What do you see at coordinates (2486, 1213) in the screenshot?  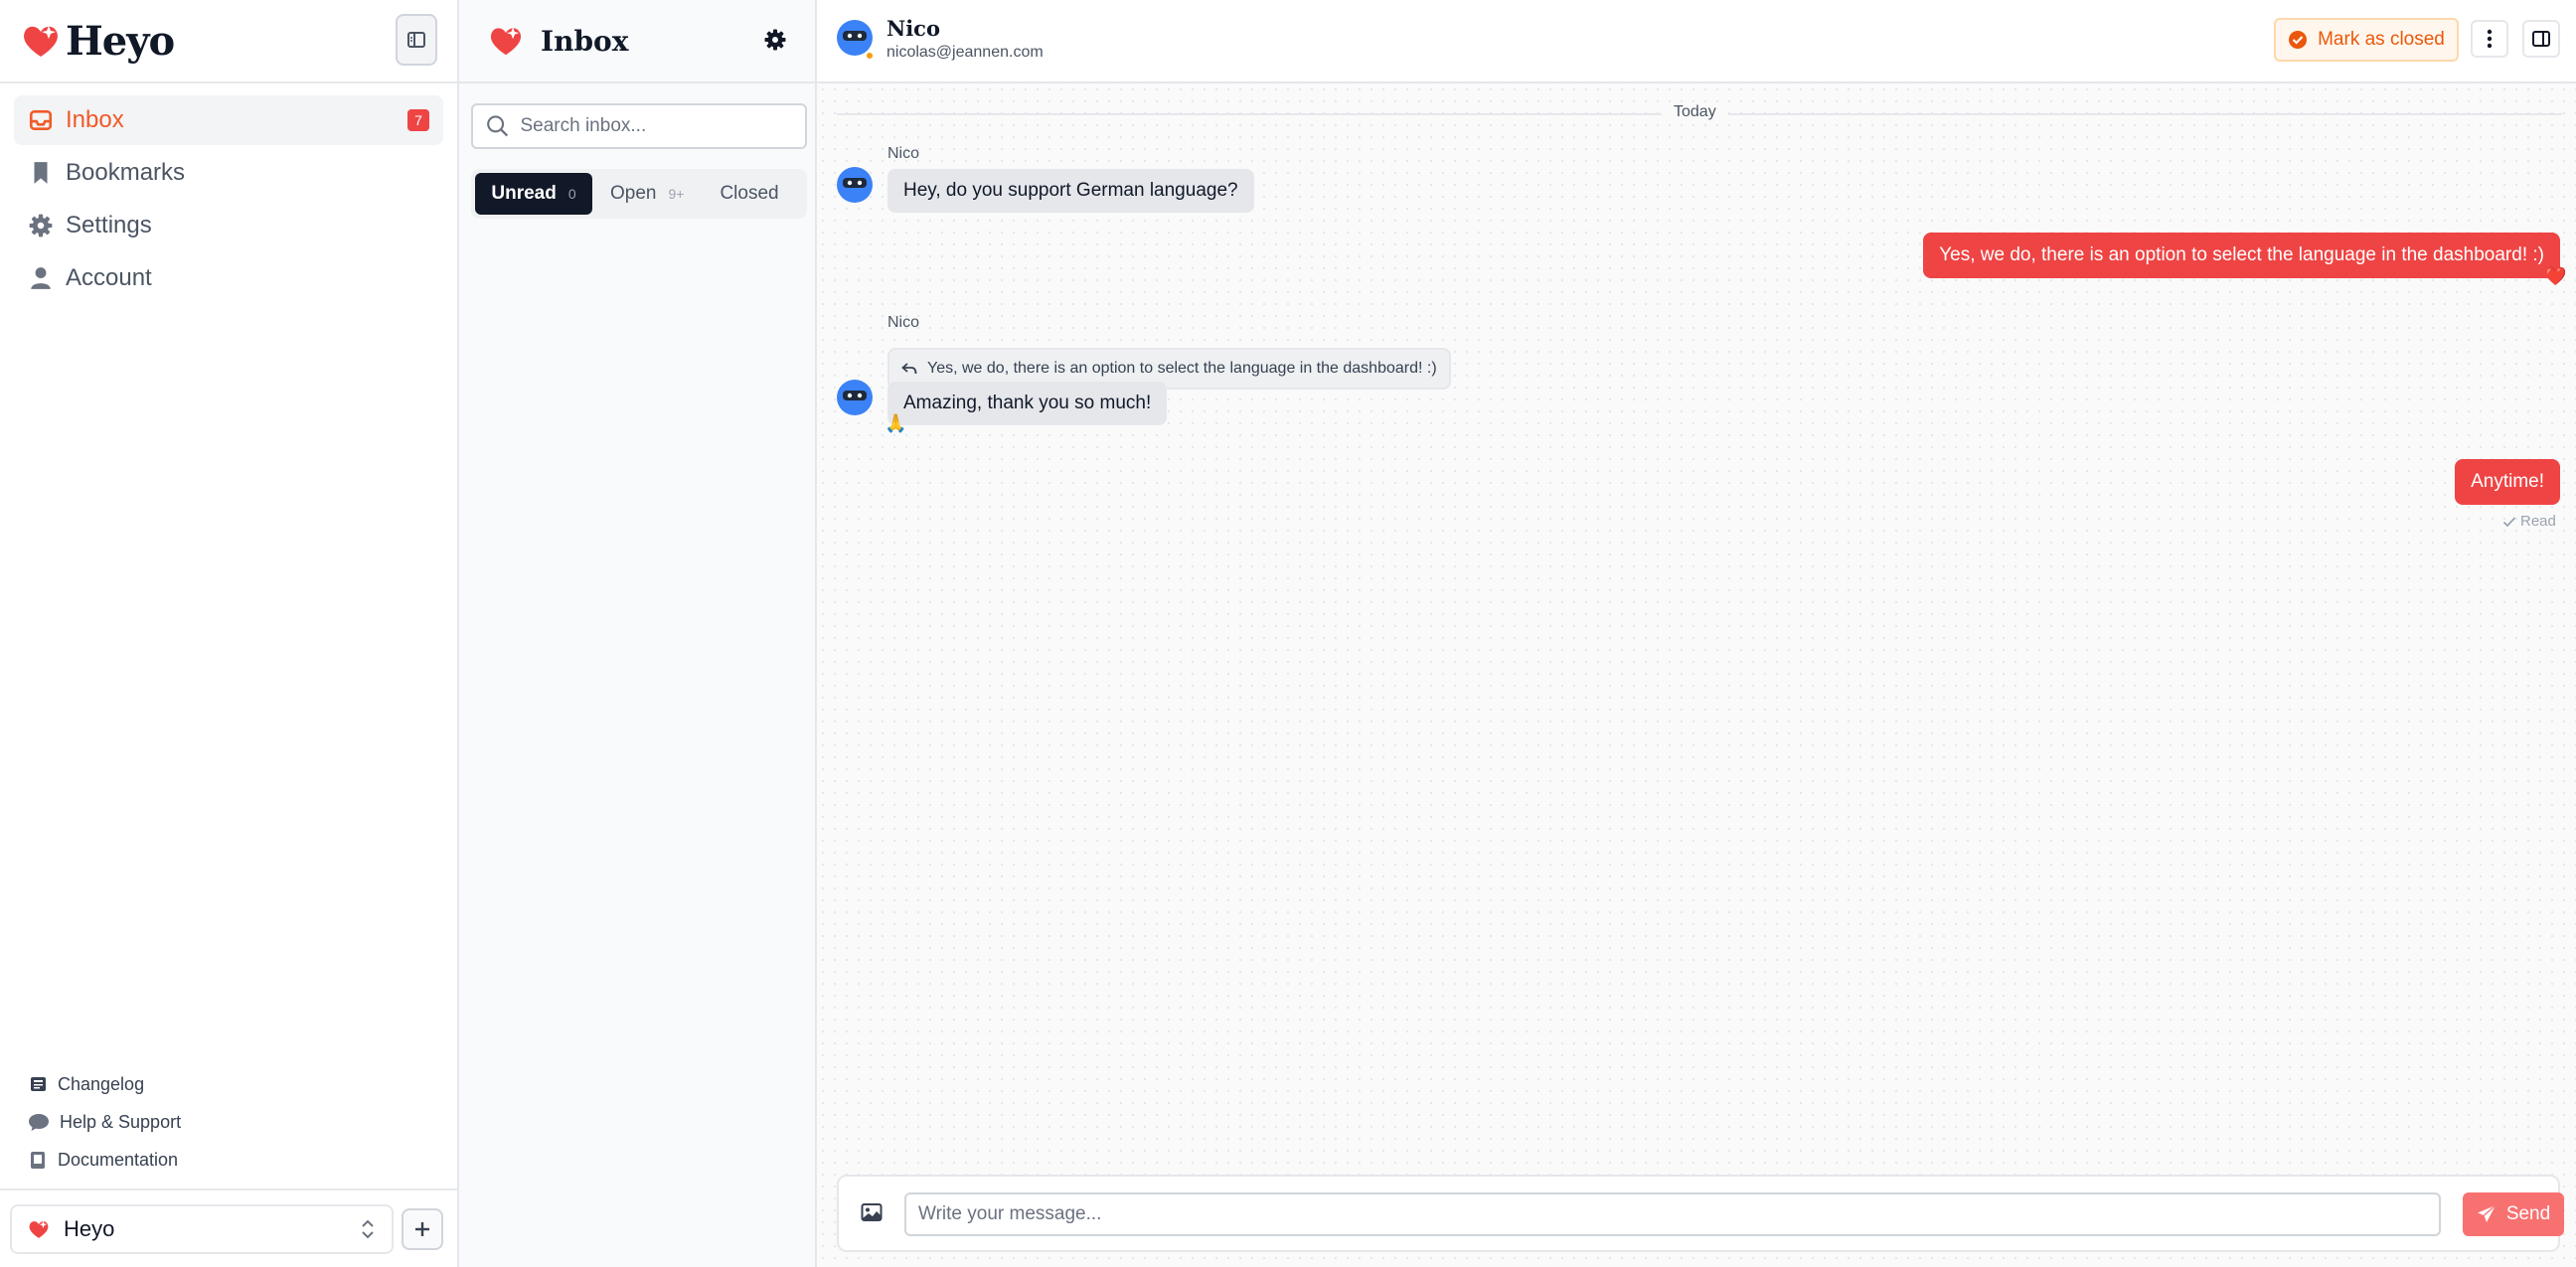 I see `paper-plane-icon` at bounding box center [2486, 1213].